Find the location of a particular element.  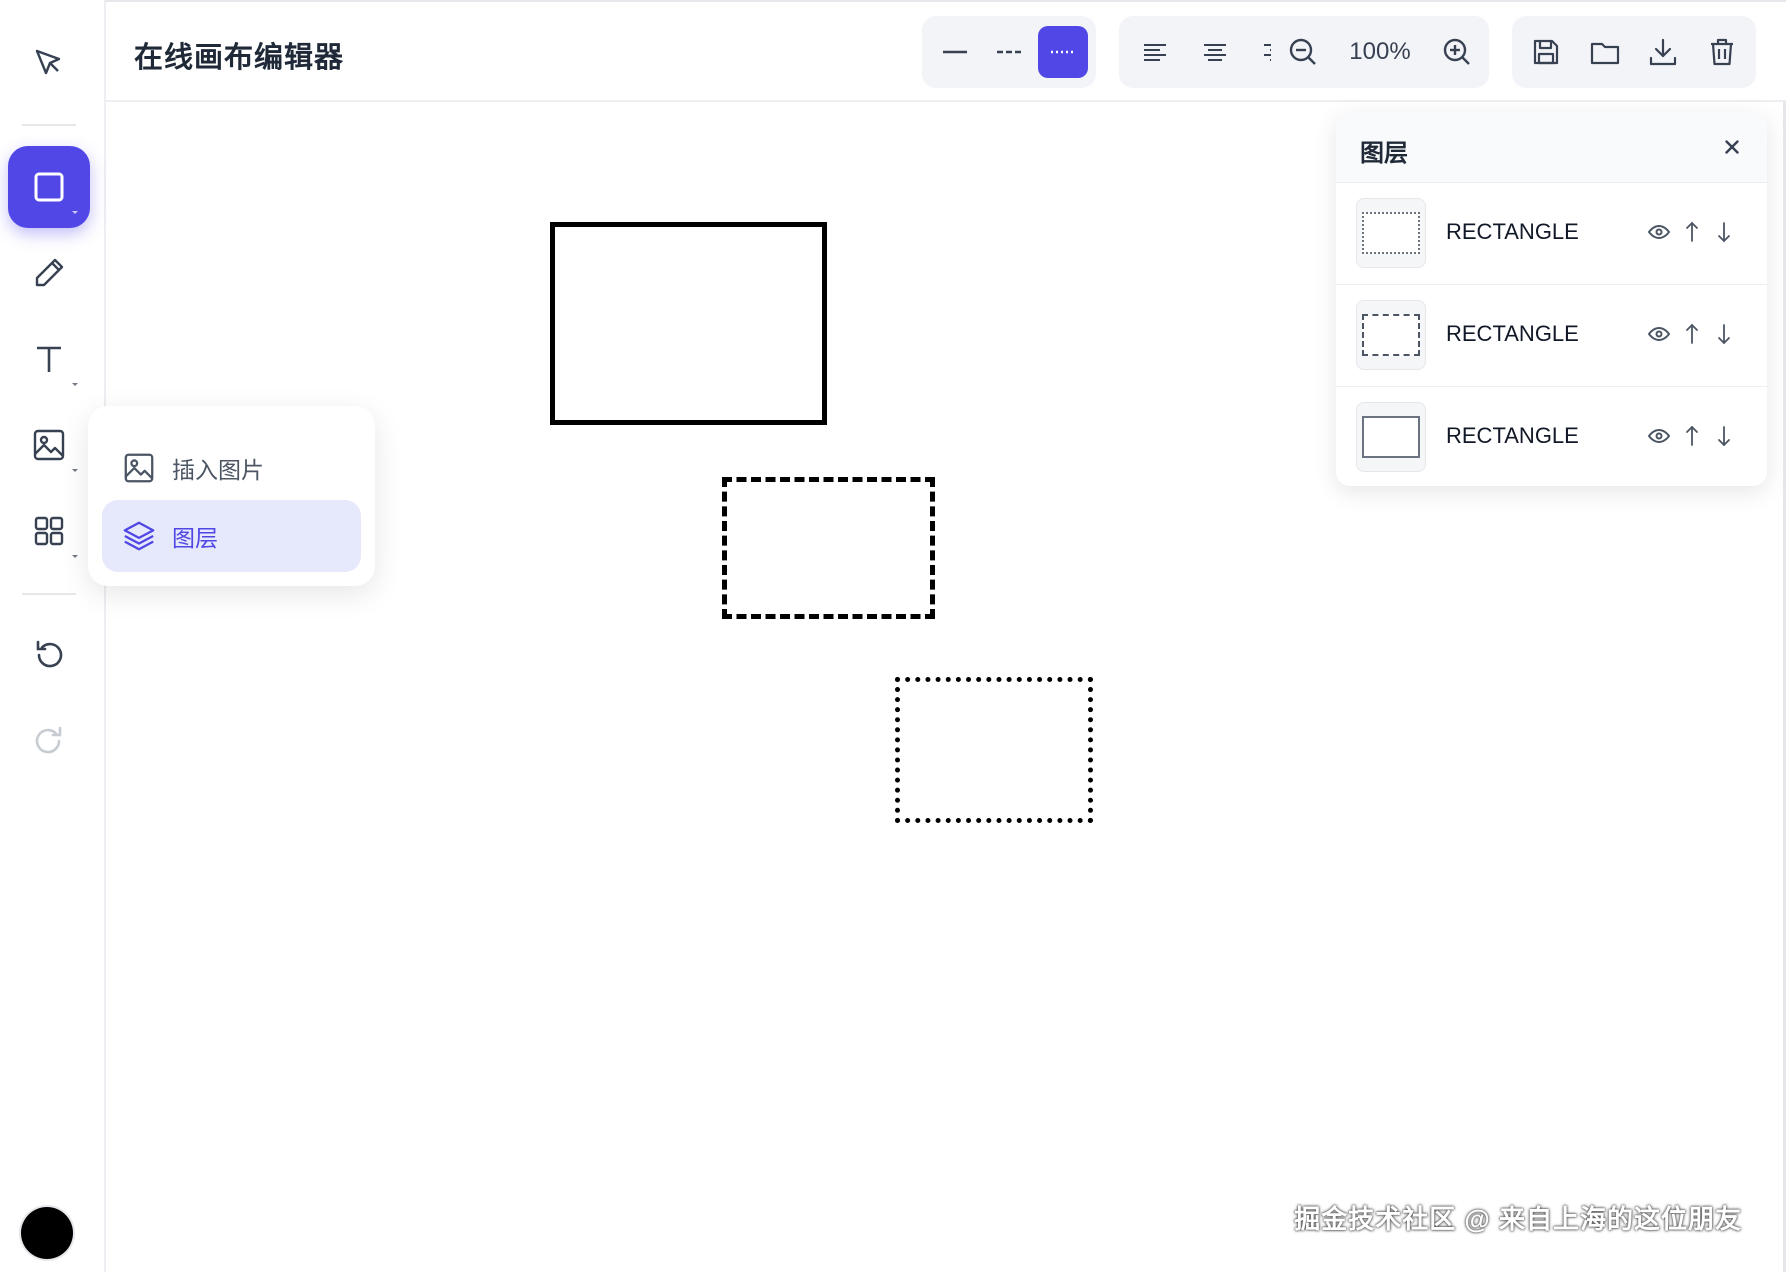

left-toolbar is located at coordinates (53, 636).